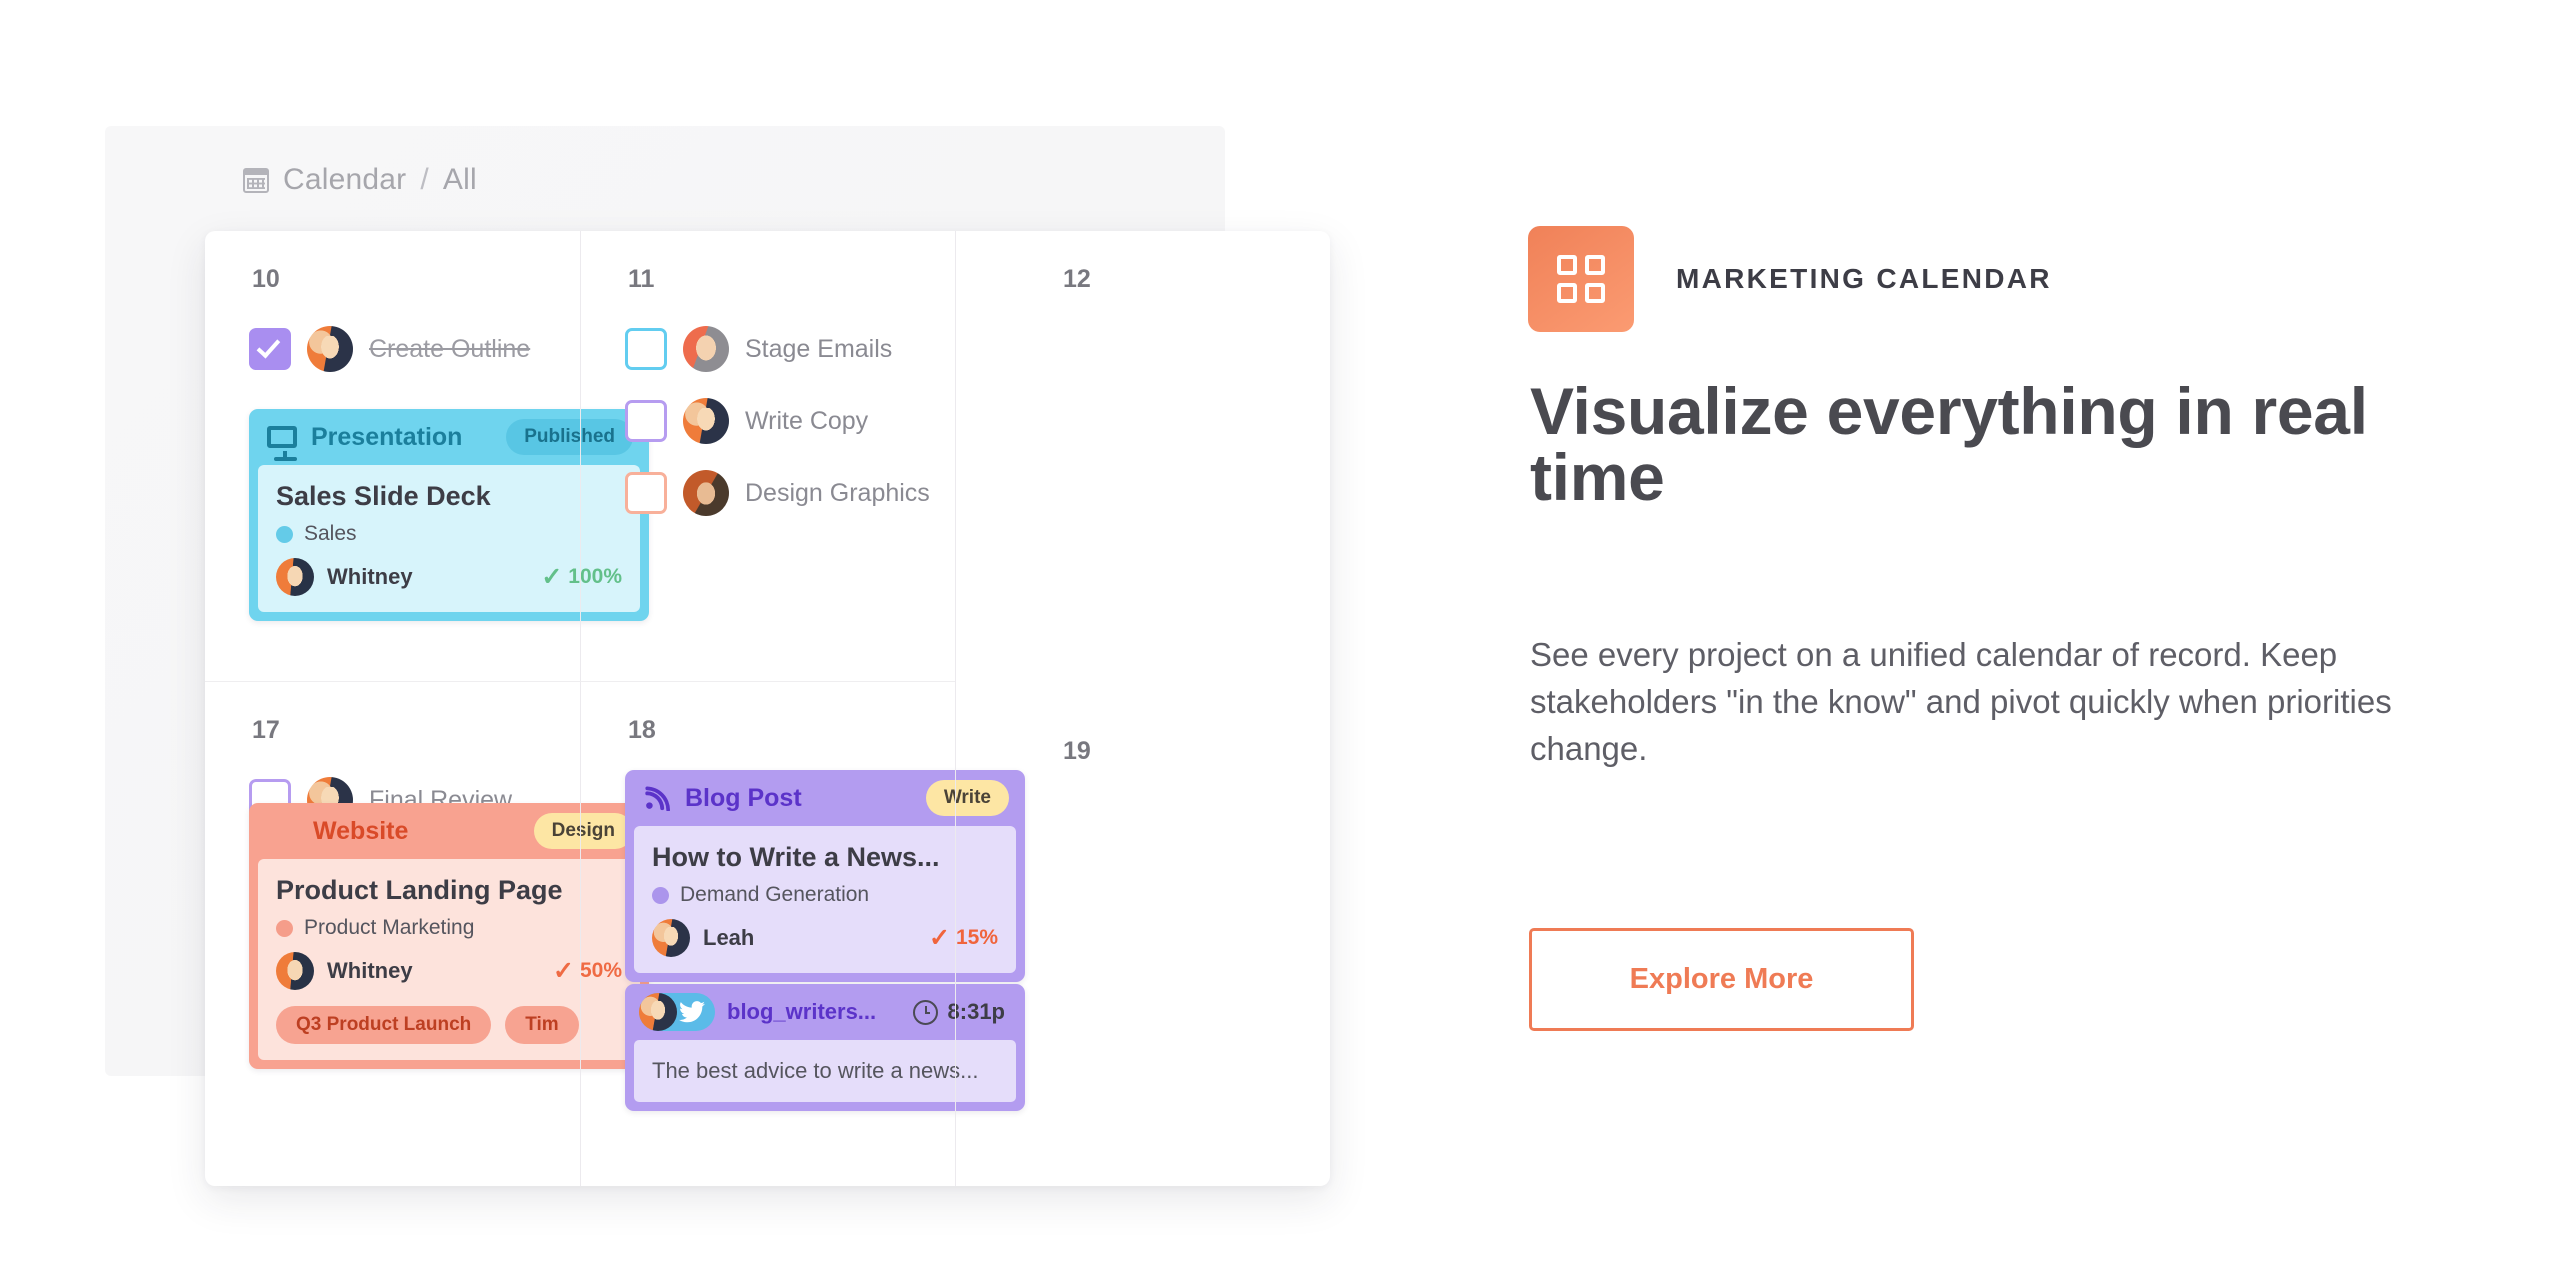 The width and height of the screenshot is (2560, 1283). What do you see at coordinates (807, 420) in the screenshot?
I see `task-label: Write Copy` at bounding box center [807, 420].